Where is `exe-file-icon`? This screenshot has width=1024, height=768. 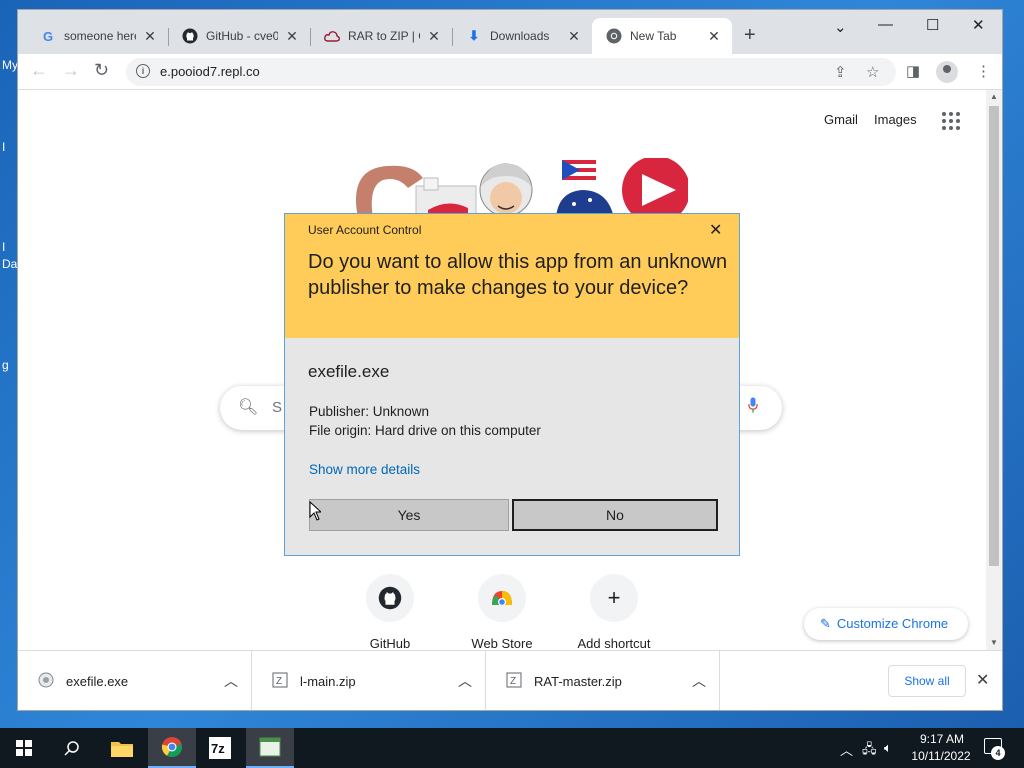
exe-file-icon is located at coordinates (46, 680).